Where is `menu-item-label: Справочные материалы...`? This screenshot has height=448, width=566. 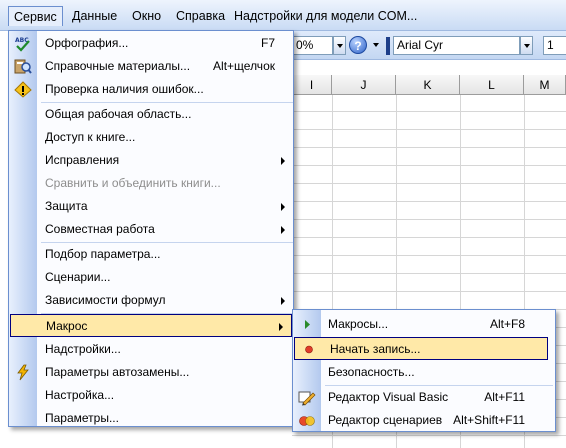 menu-item-label: Справочные материалы... is located at coordinates (118, 66).